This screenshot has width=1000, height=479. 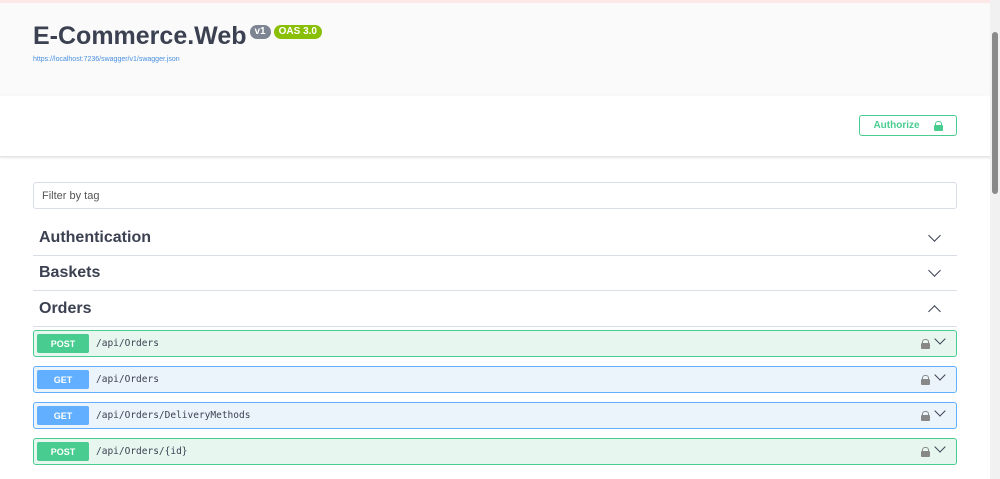 What do you see at coordinates (95, 237) in the screenshot?
I see `tag-label: Authentication` at bounding box center [95, 237].